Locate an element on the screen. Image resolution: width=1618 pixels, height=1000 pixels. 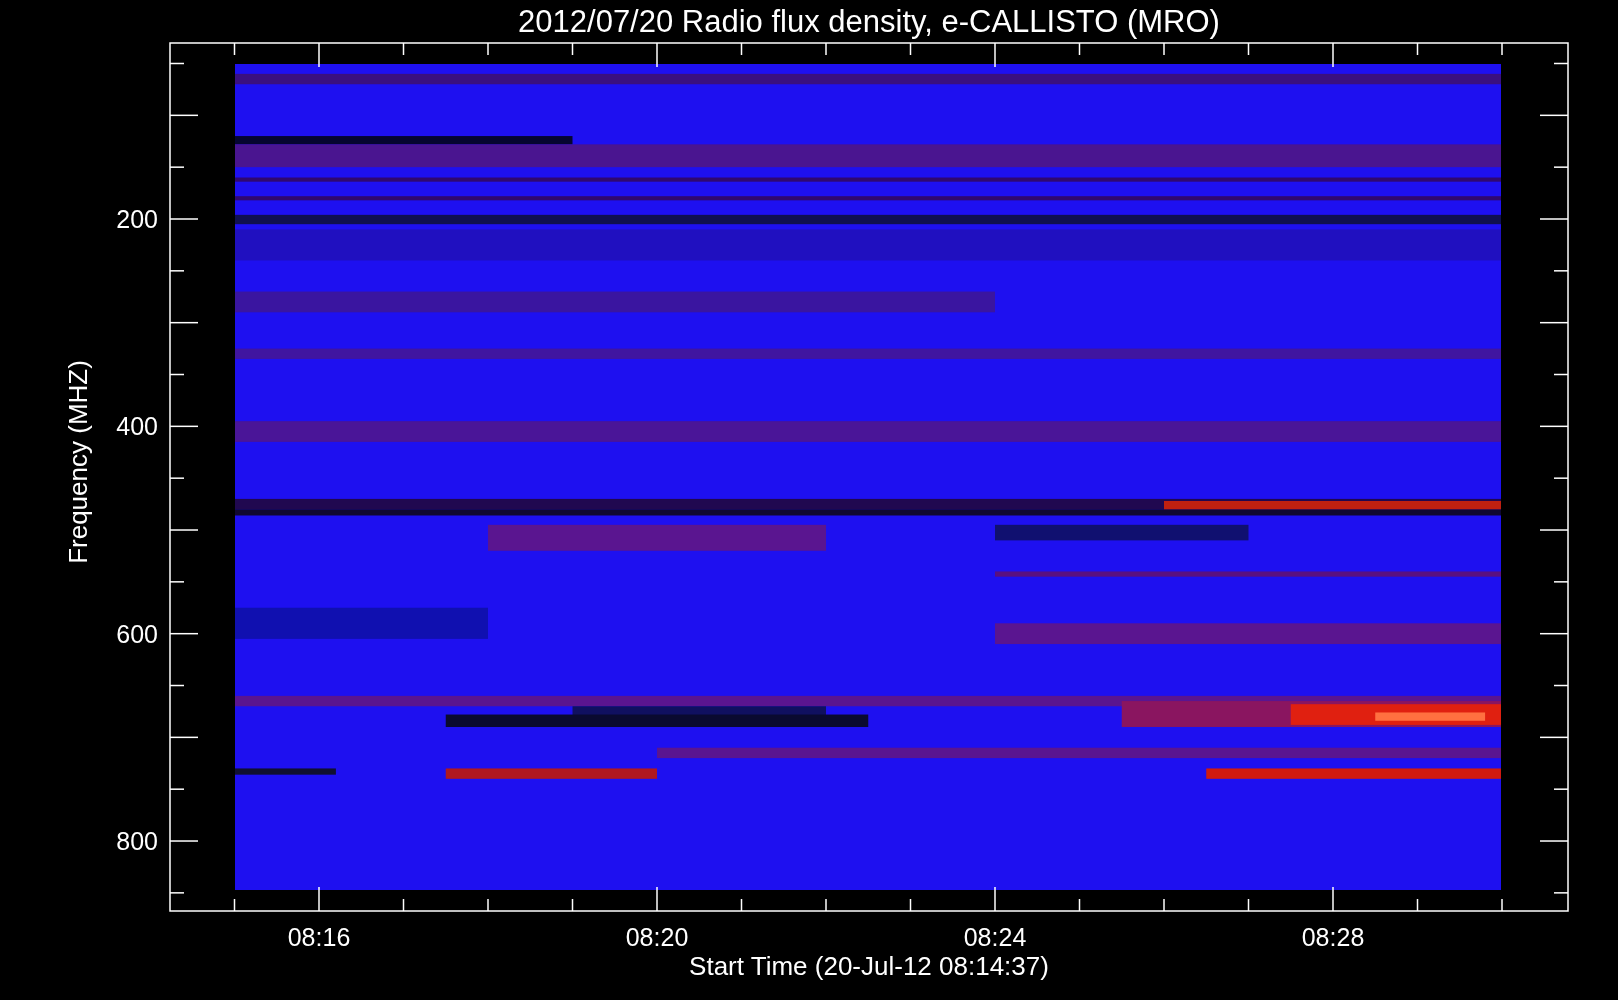
x-tick-label: 08:28 is located at coordinates (1333, 937).